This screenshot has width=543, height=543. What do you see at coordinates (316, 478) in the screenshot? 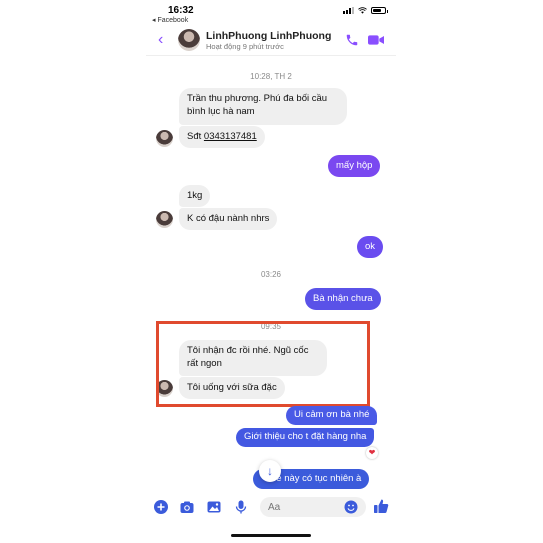
I see `message-text: bé này có tục nhiên à` at bounding box center [316, 478].